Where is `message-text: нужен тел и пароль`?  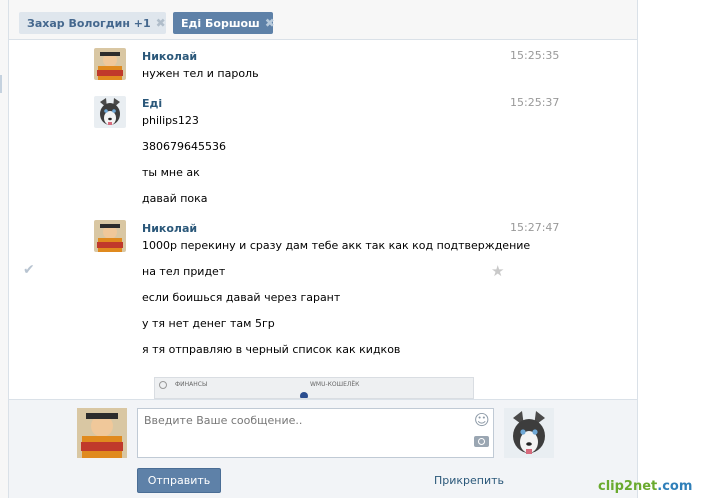 message-text: нужен тел и пароль is located at coordinates (200, 73).